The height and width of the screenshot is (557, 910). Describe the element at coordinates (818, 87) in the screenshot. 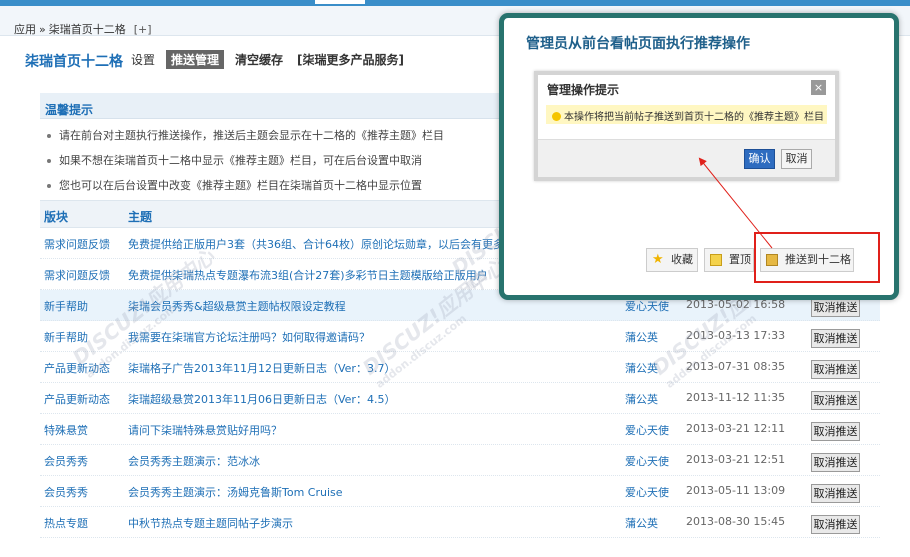

I see `close-icon: ×` at that location.